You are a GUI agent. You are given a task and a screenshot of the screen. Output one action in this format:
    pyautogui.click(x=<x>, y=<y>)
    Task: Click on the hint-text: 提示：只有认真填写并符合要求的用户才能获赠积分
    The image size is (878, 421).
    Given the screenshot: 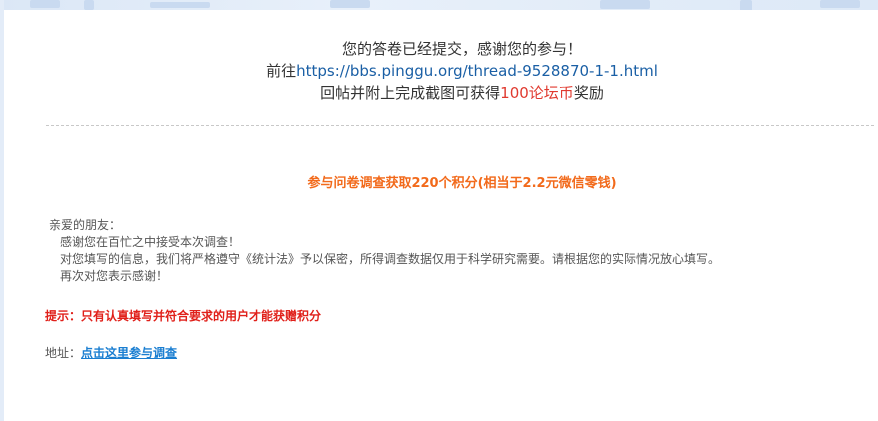 What is the action you would take?
    pyautogui.click(x=183, y=316)
    